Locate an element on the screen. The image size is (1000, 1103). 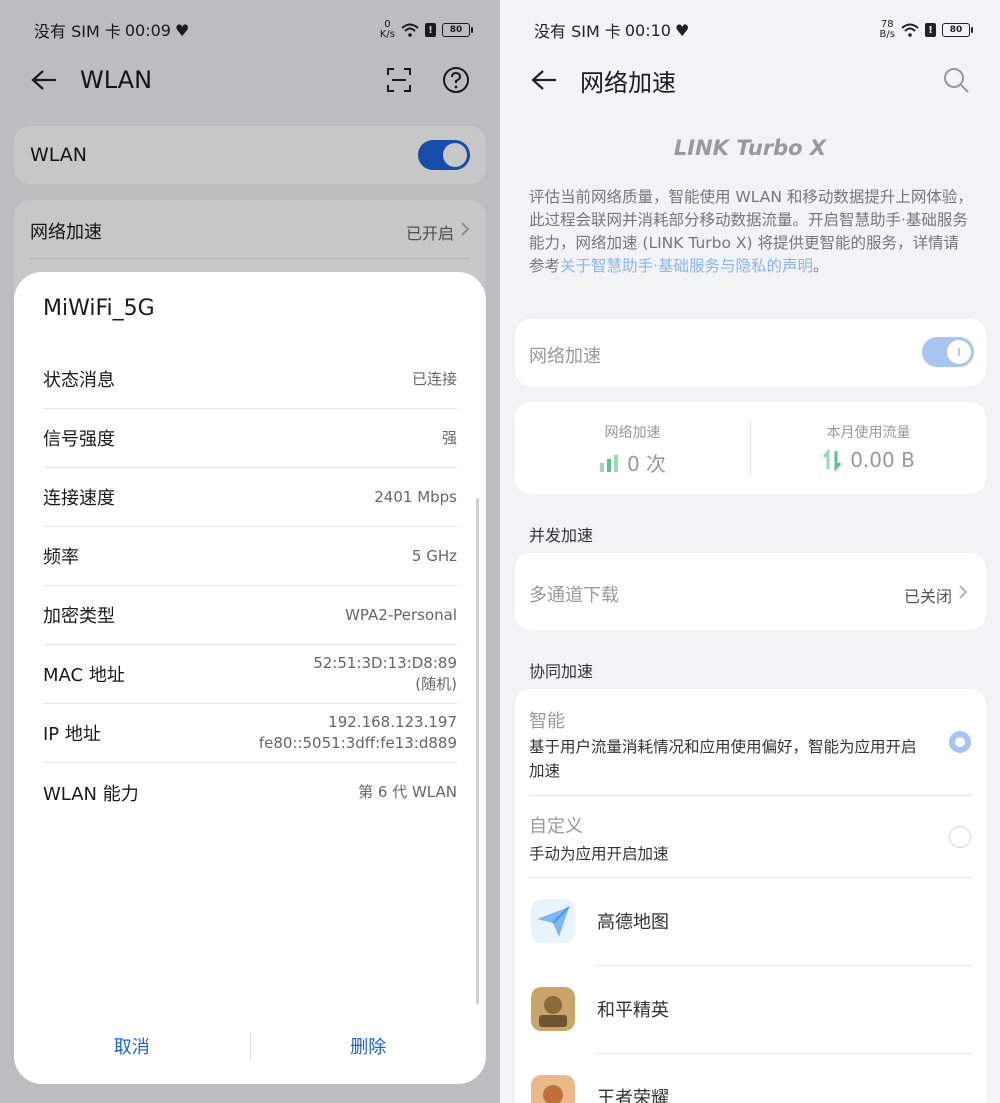
accel-count-label: 网络加速 is located at coordinates (632, 433).